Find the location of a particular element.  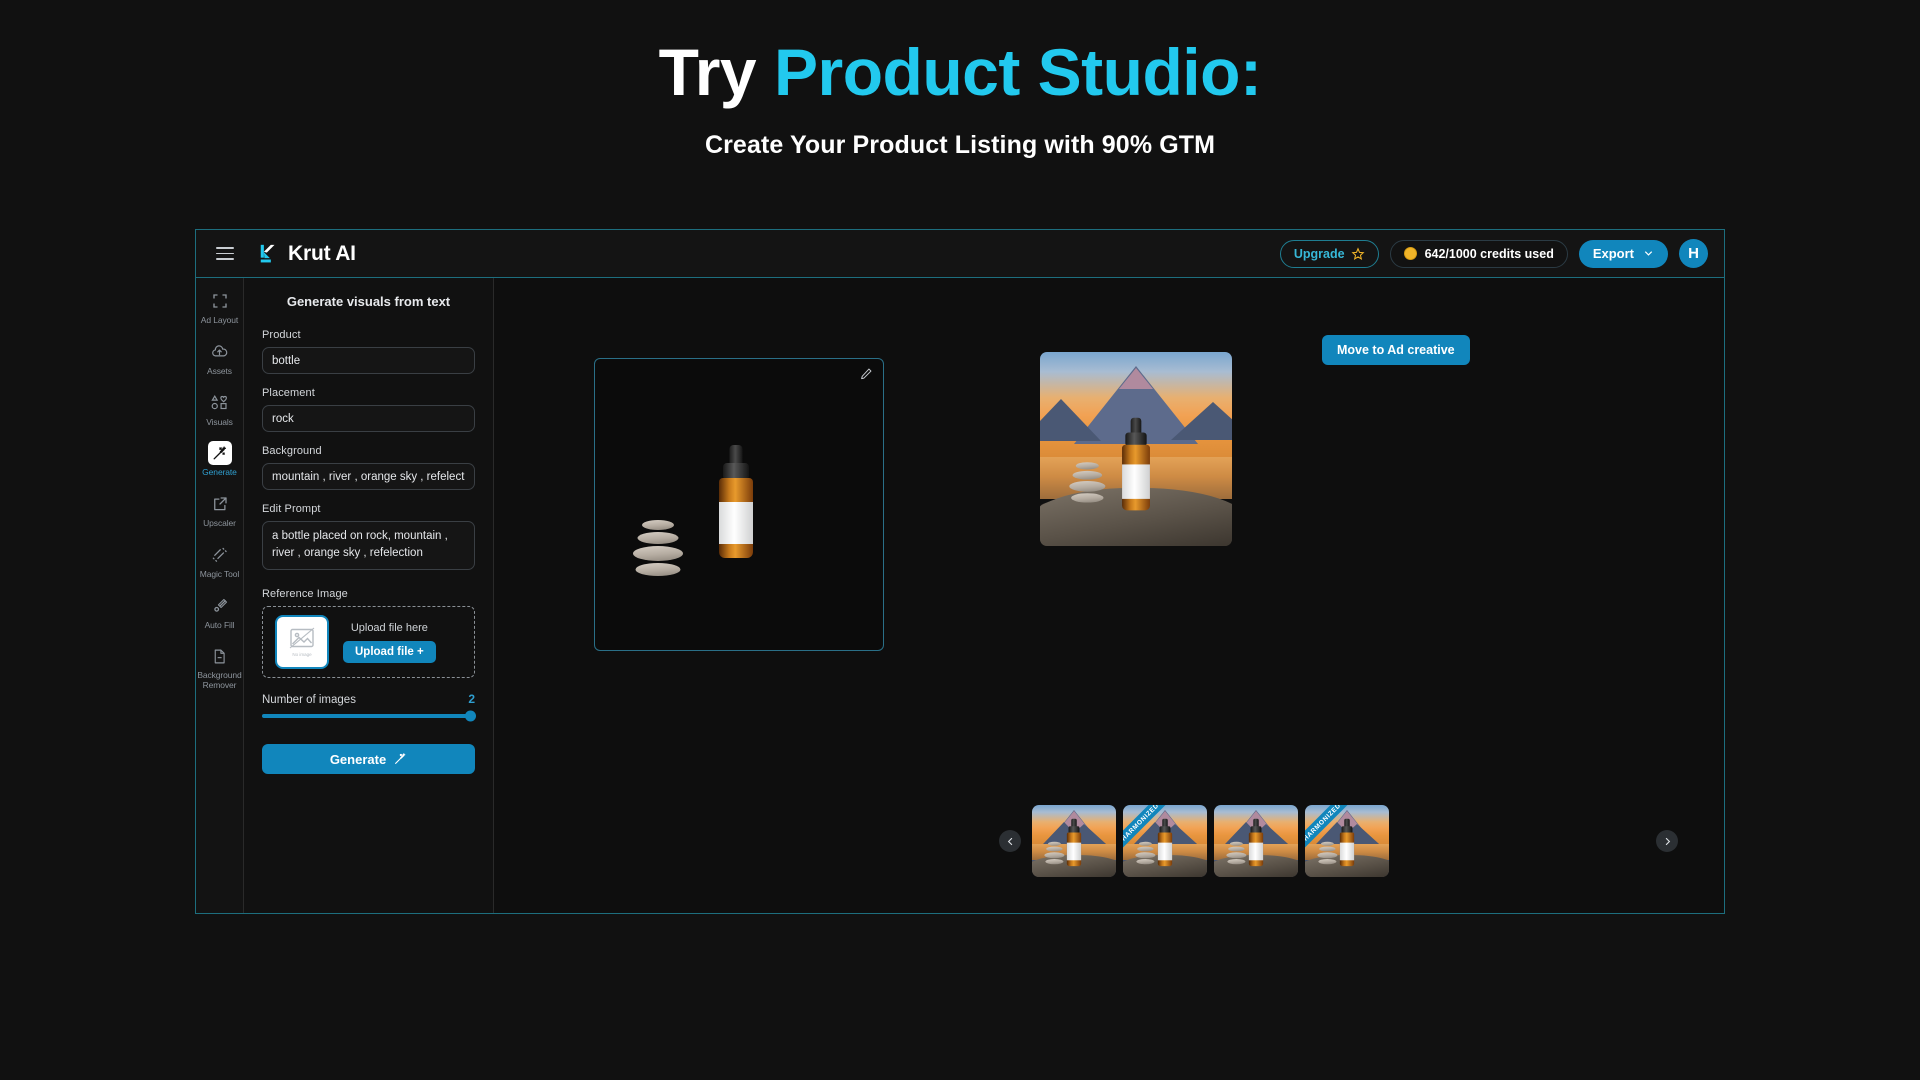

number-of-images-label: Number of images is located at coordinates (309, 700).